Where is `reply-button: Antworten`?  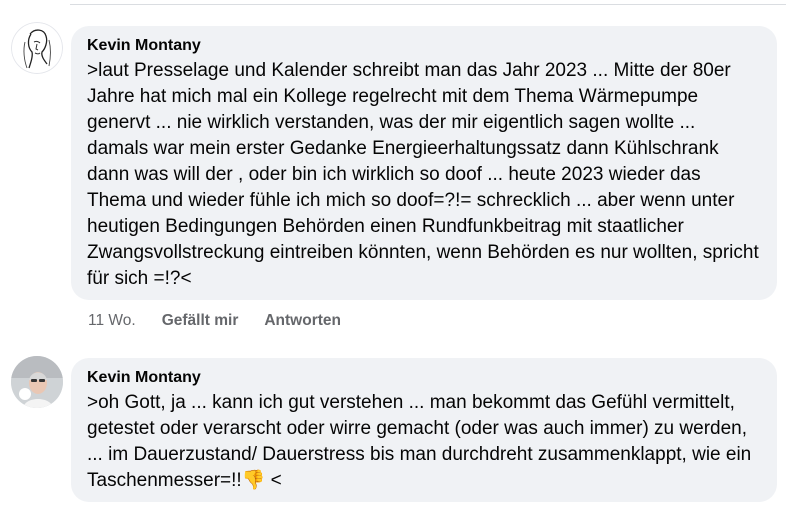 reply-button: Antworten is located at coordinates (302, 321).